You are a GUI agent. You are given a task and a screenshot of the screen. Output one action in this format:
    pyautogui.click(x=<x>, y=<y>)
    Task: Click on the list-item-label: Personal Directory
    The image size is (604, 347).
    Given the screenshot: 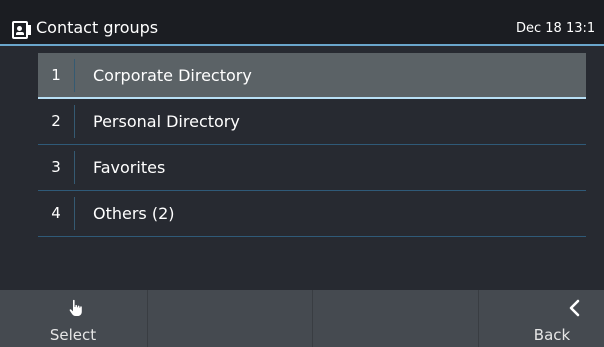 What is the action you would take?
    pyautogui.click(x=166, y=121)
    